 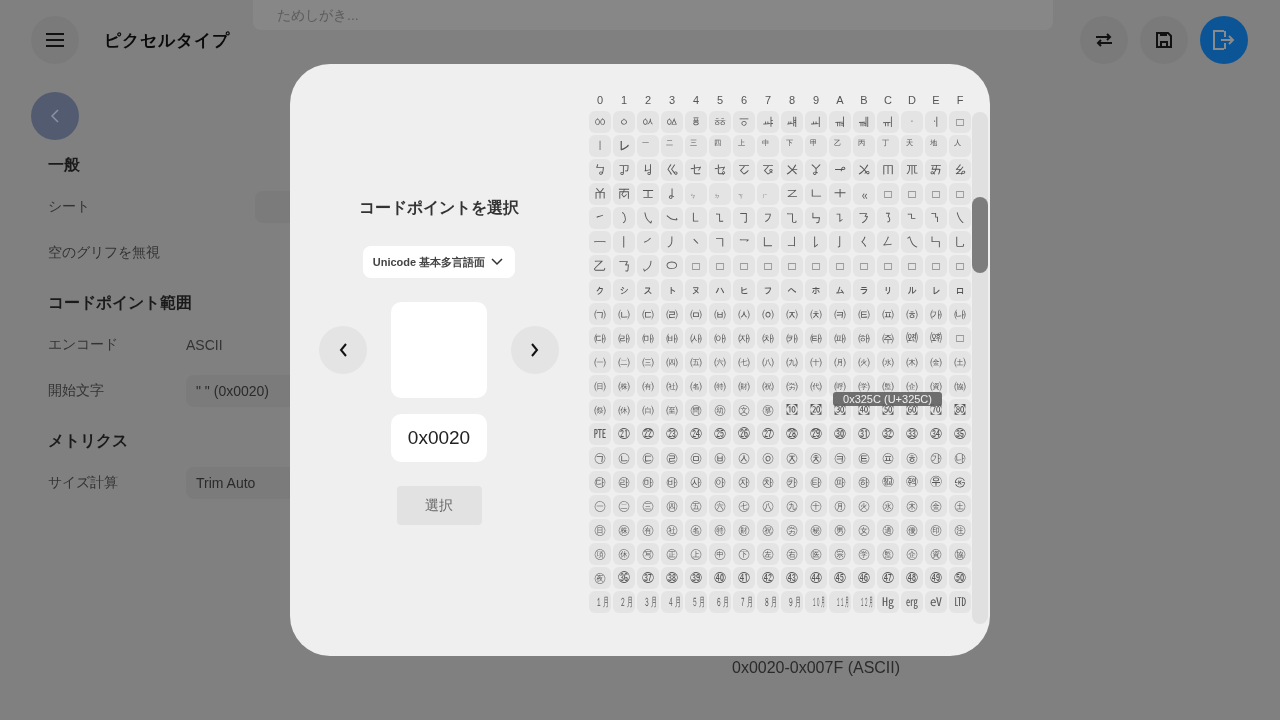 What do you see at coordinates (672, 506) in the screenshot?
I see `glyph-cell: ㊃` at bounding box center [672, 506].